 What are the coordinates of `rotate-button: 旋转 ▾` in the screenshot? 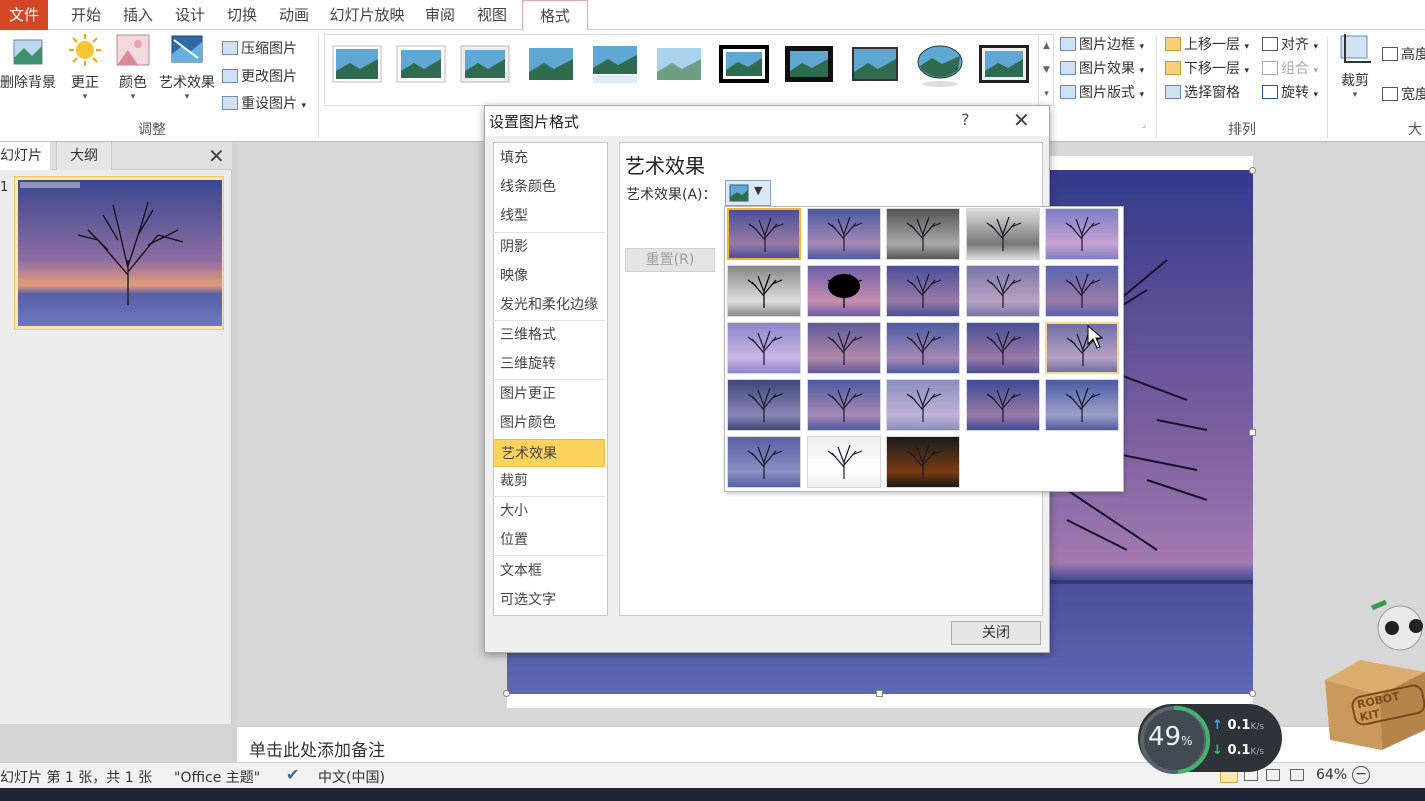 It's located at (1290, 92).